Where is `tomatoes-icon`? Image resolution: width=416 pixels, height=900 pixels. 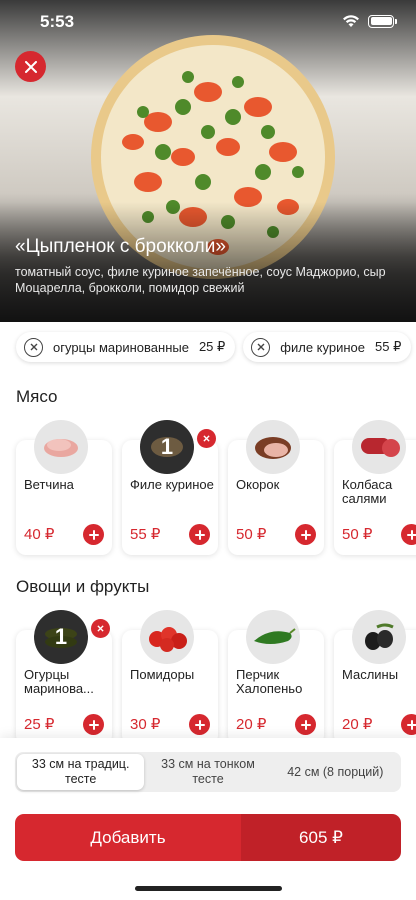 tomatoes-icon is located at coordinates (167, 637).